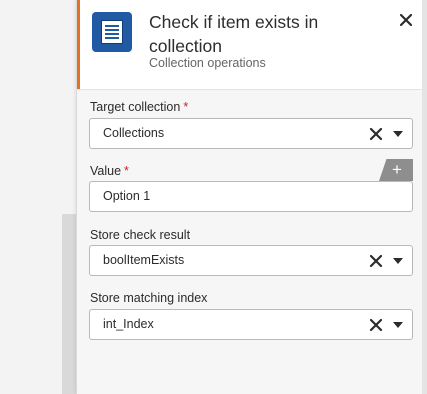  I want to click on add-variable-button: +, so click(396, 170).